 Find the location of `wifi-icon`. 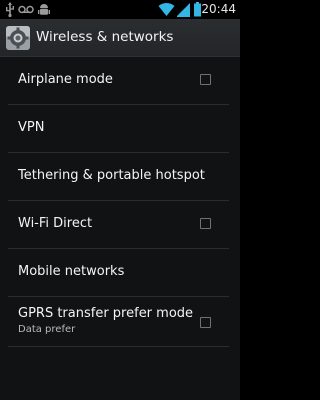

wifi-icon is located at coordinates (166, 9).